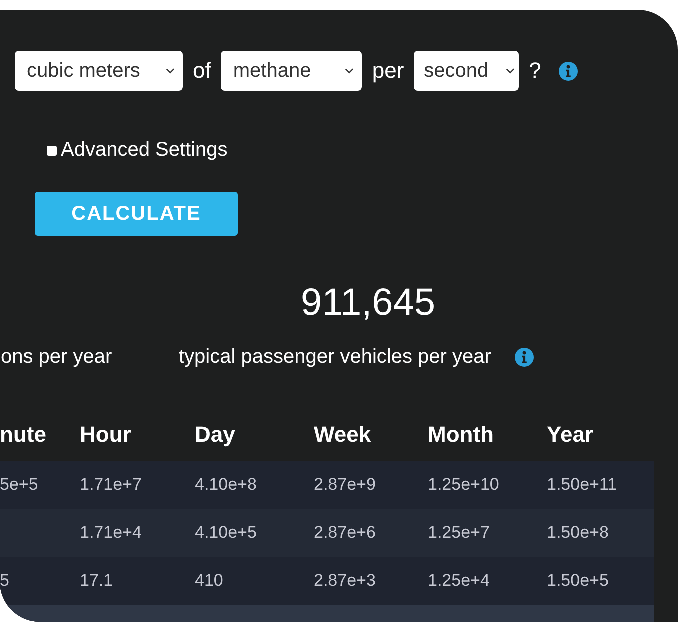 The height and width of the screenshot is (622, 688). I want to click on question-mark: ?, so click(535, 71).